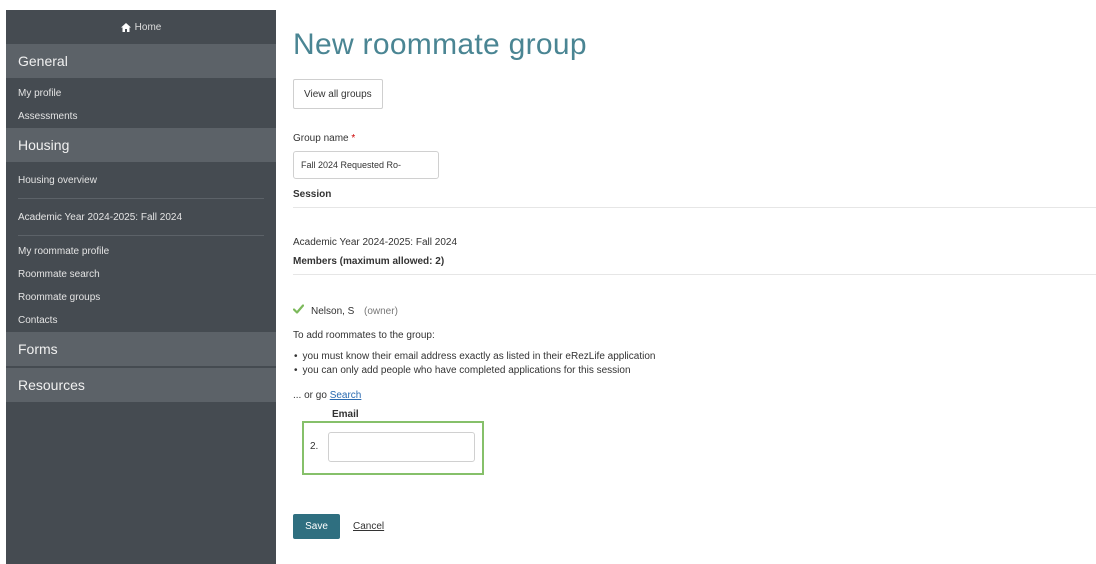 The width and height of the screenshot is (1096, 564). I want to click on member-role: (owner), so click(381, 311).